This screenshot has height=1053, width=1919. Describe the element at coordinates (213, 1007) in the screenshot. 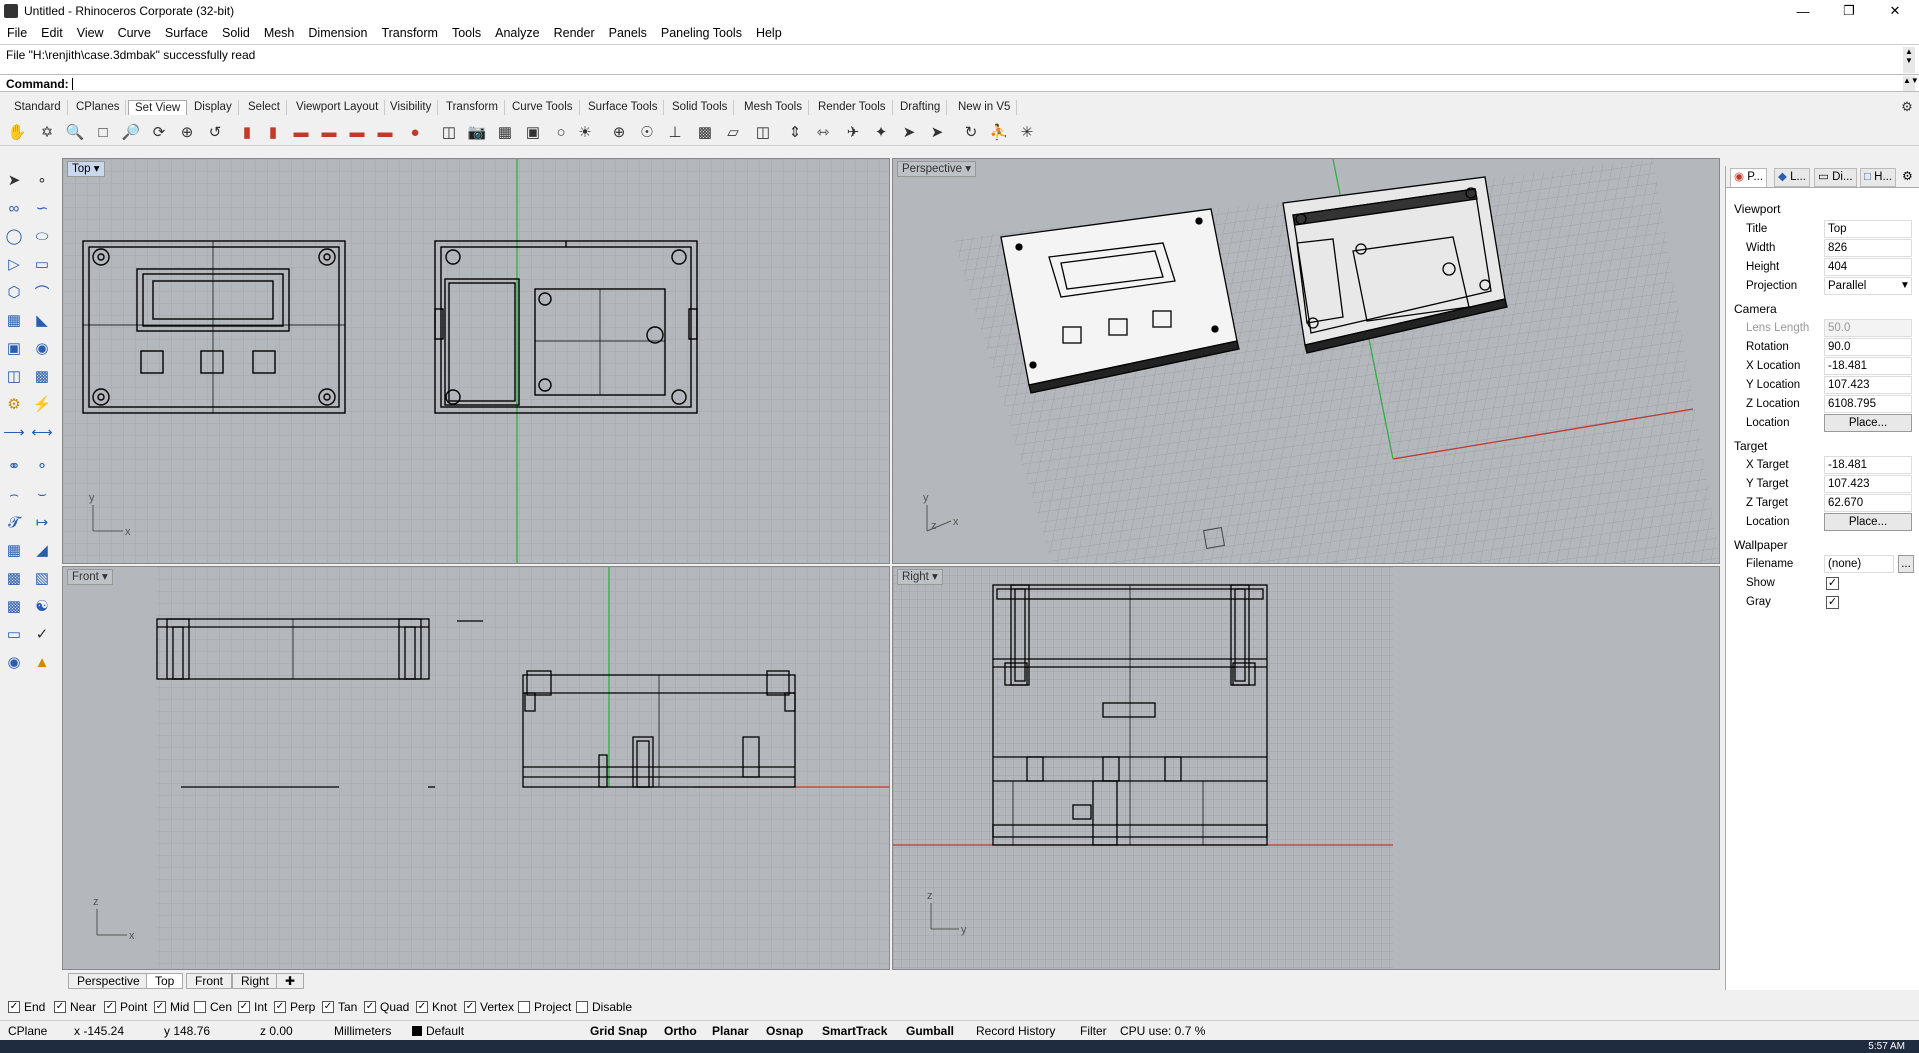

I see `osnap-cen: Cen` at that location.